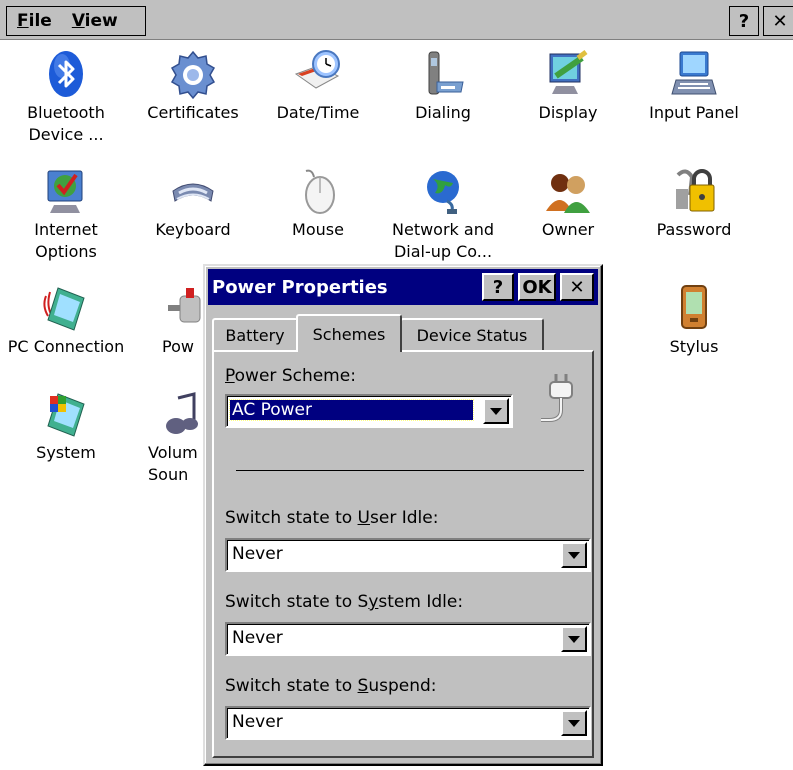 This screenshot has height=770, width=793. I want to click on label-mnemonic: S, so click(363, 686).